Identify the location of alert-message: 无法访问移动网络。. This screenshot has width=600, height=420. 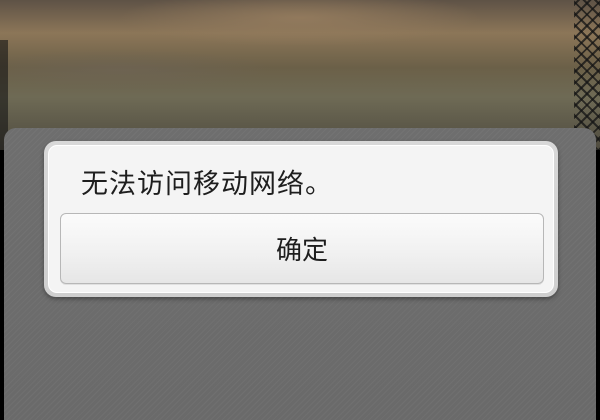
(207, 184).